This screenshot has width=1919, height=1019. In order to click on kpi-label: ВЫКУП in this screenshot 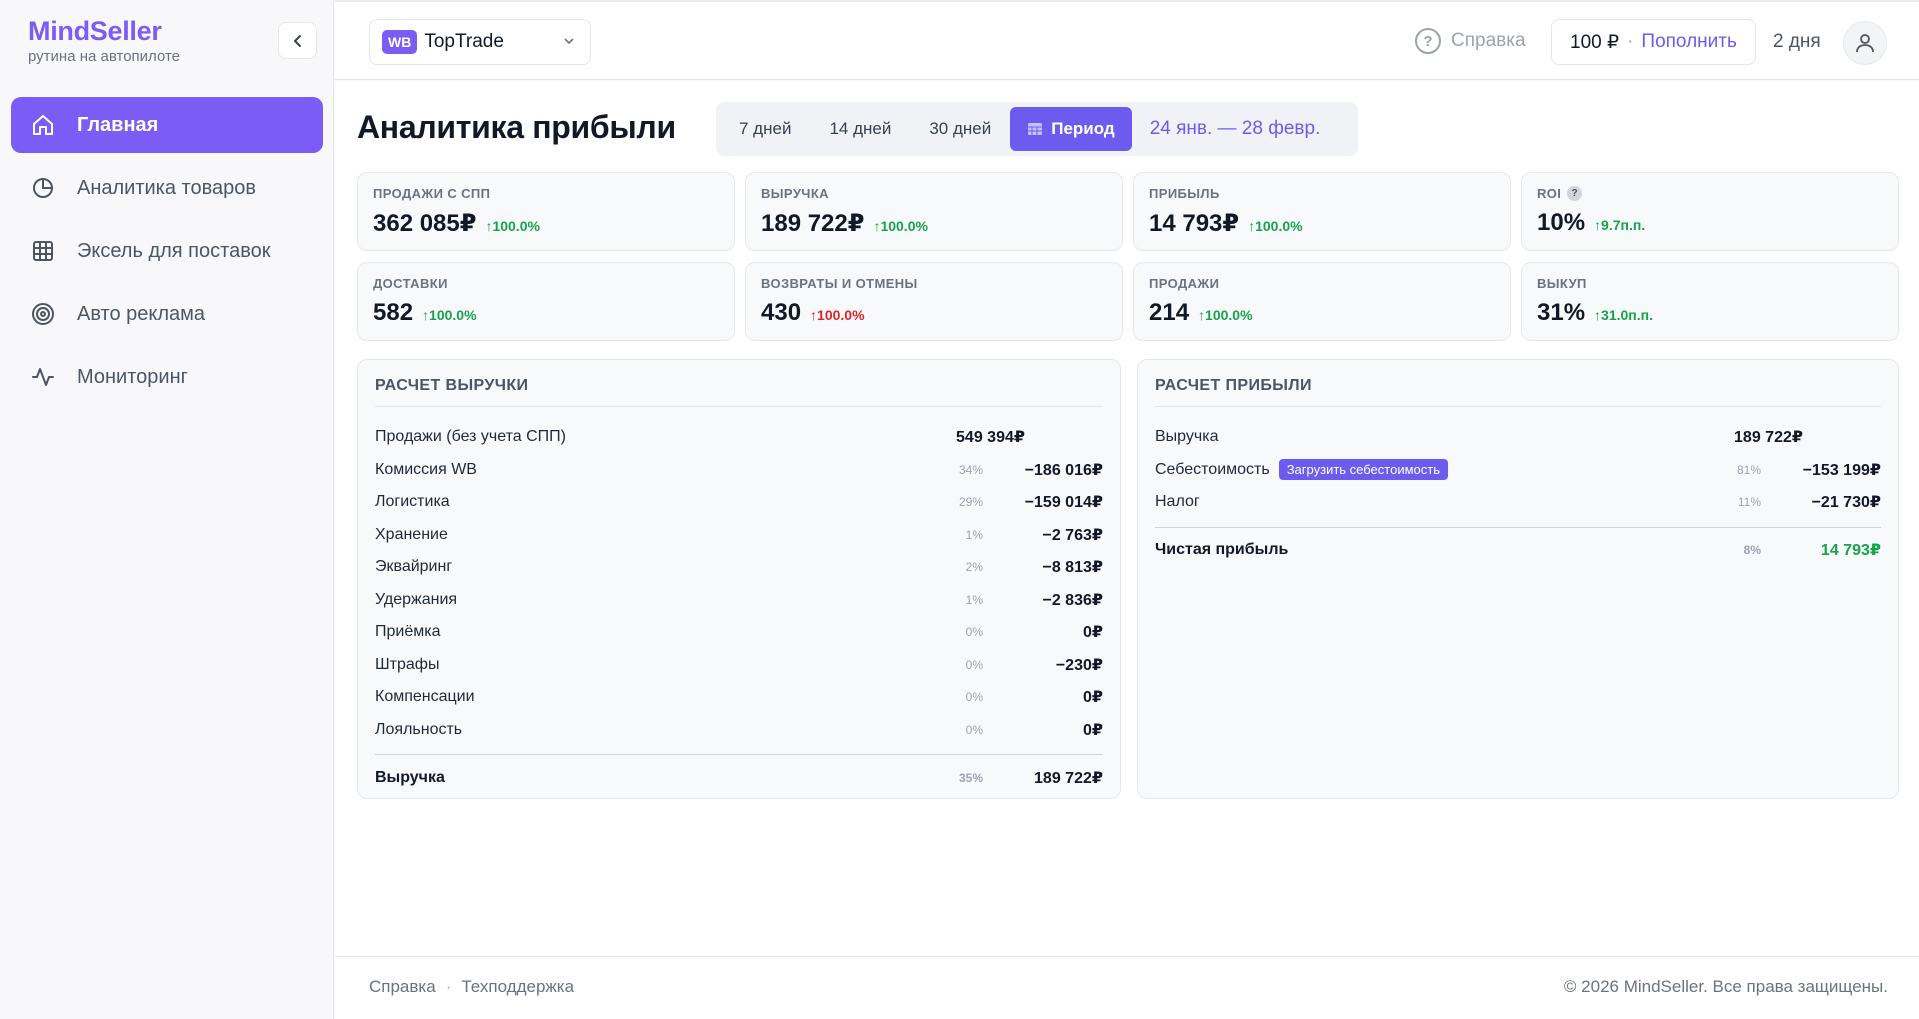, I will do `click(1562, 283)`.